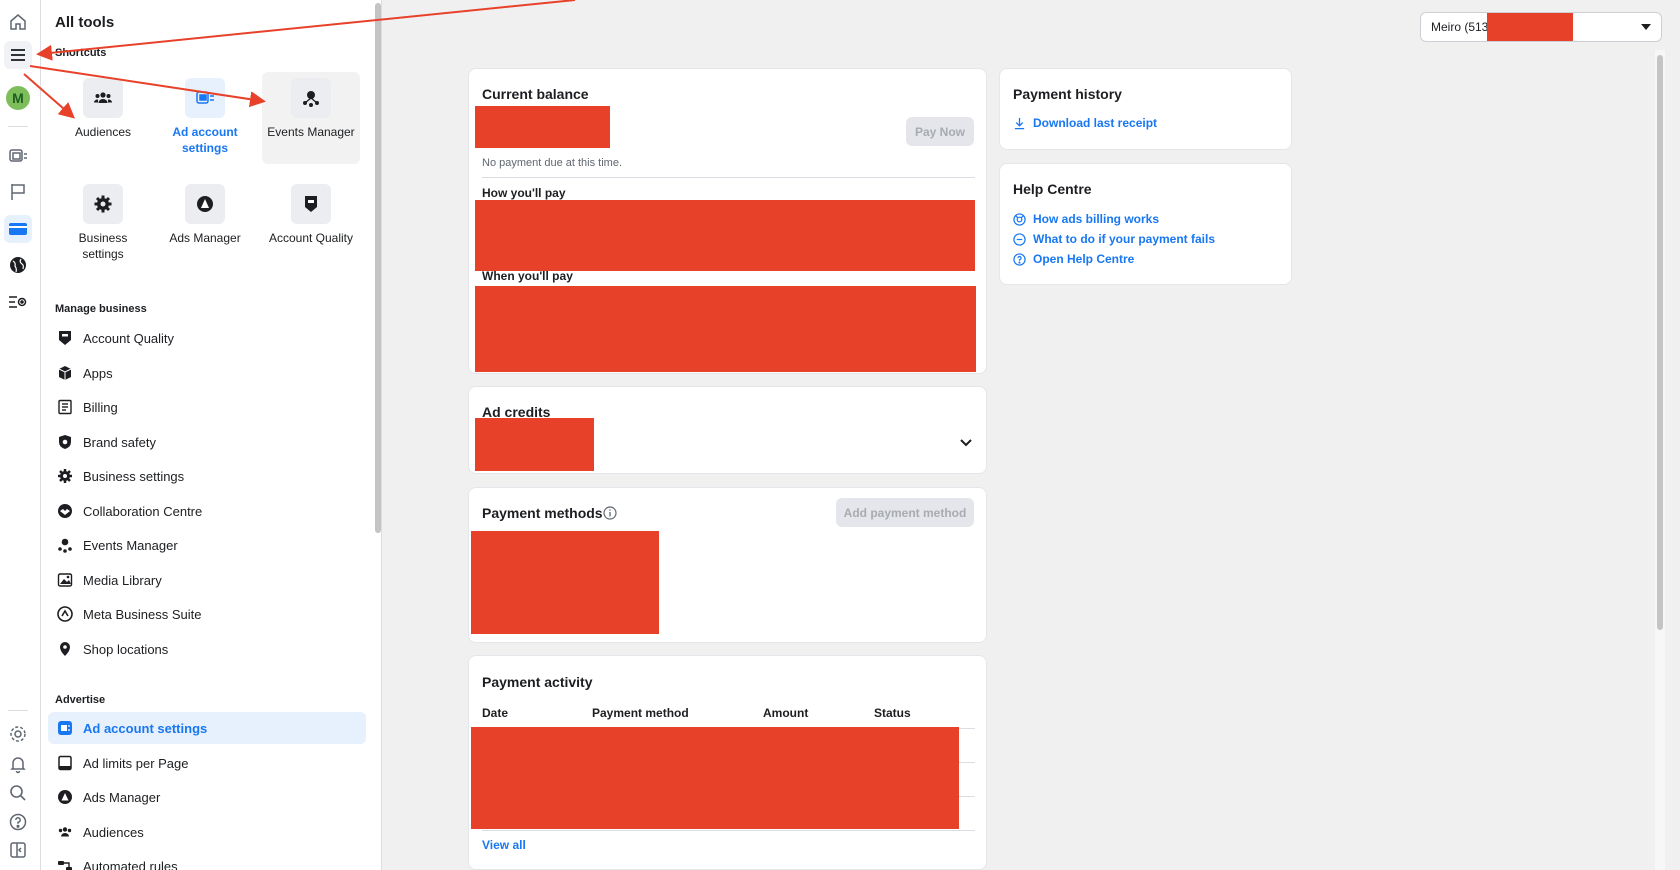 This screenshot has height=870, width=1680. I want to click on info-icon, so click(610, 513).